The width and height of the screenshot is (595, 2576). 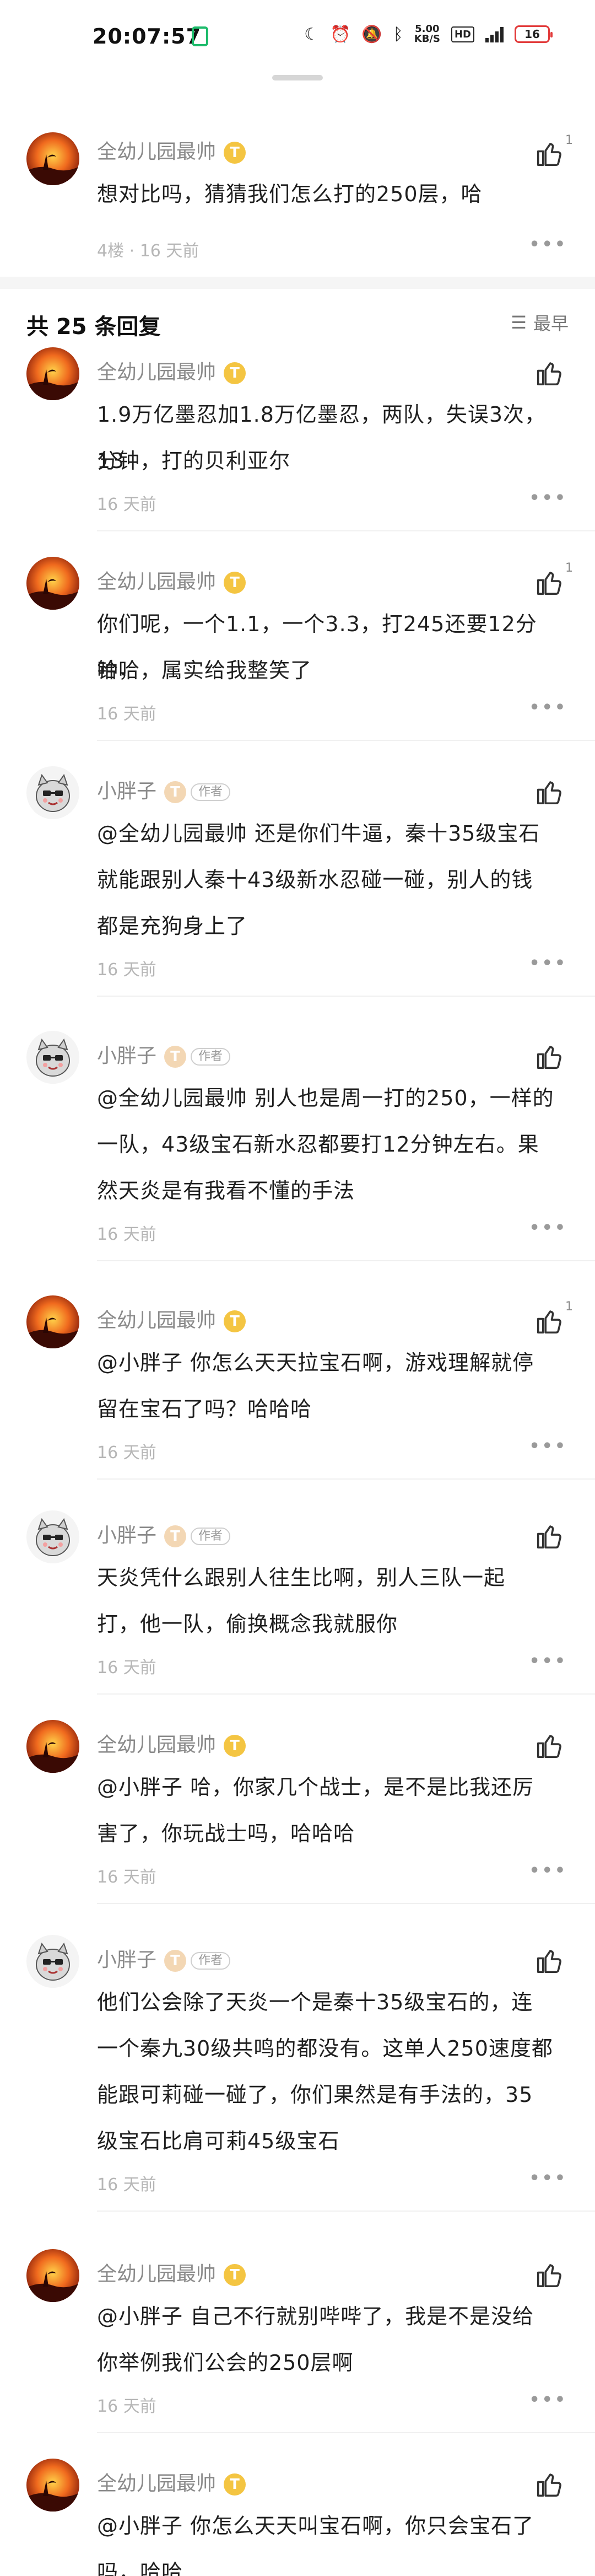 What do you see at coordinates (297, 283) in the screenshot?
I see `section-divider` at bounding box center [297, 283].